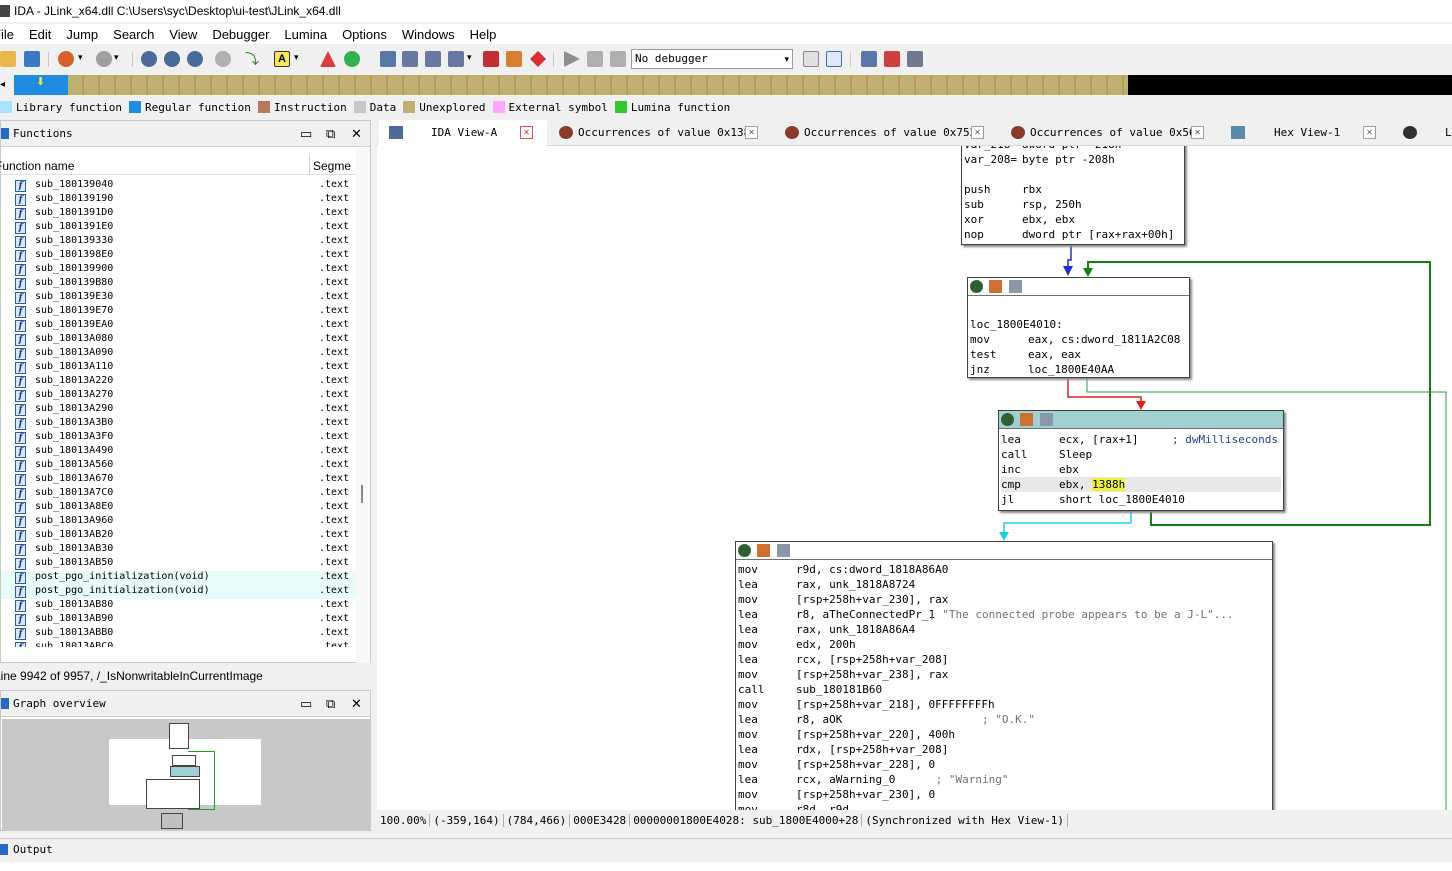 Image resolution: width=1452 pixels, height=871 pixels. I want to click on asm-line: mov r9d, cs:dword_1818A86A0, so click(1004, 569).